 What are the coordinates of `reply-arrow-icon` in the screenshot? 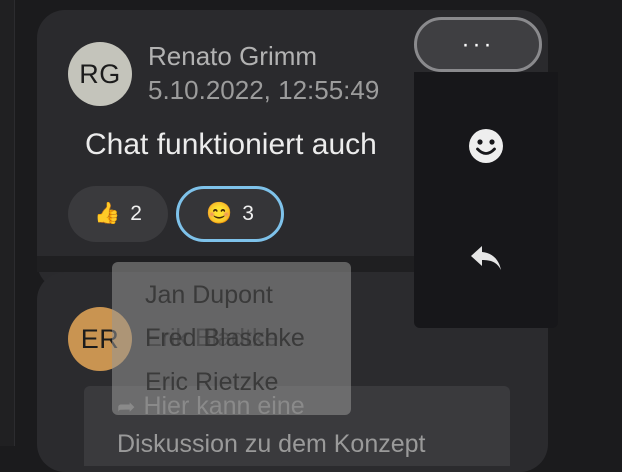 It's located at (486, 258).